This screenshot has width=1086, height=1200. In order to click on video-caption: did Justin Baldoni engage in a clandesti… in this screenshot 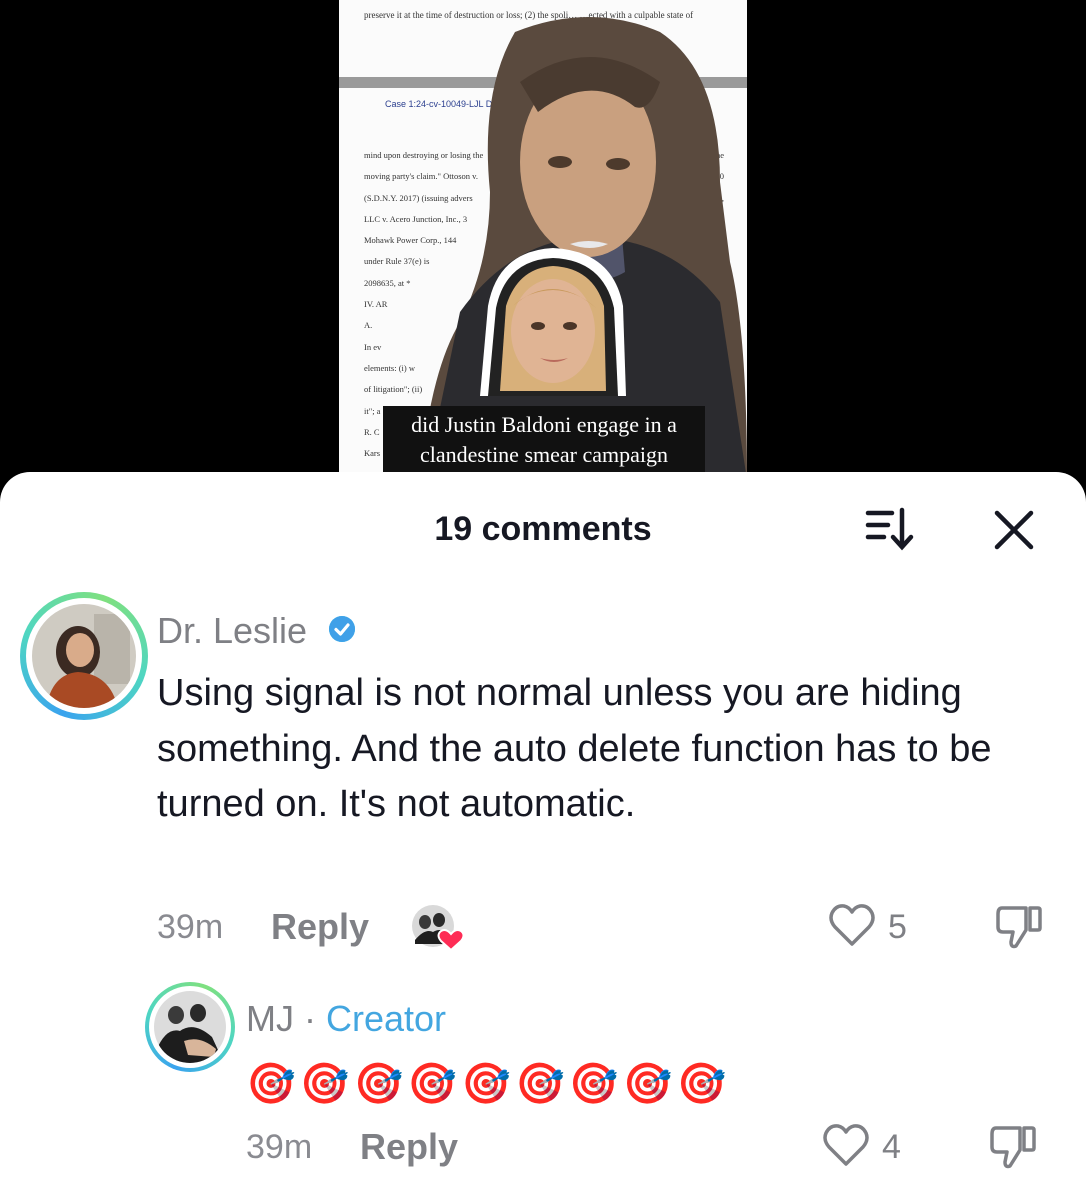, I will do `click(544, 439)`.